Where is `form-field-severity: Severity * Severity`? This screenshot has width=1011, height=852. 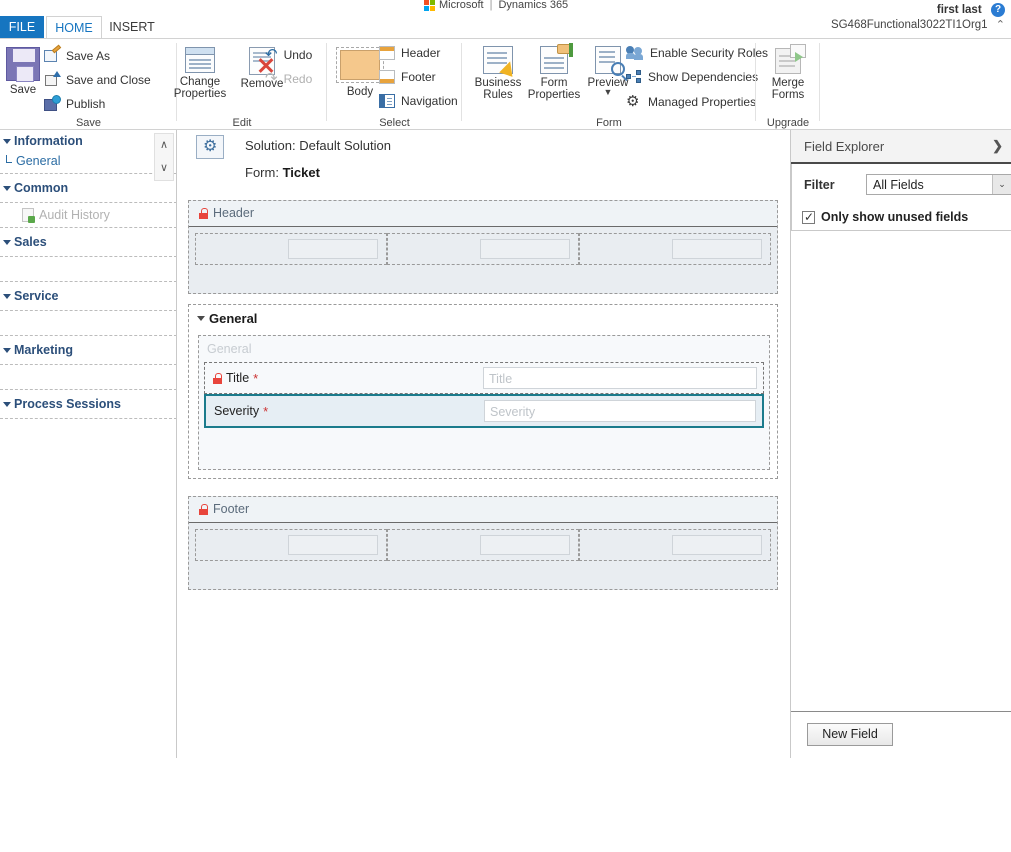
form-field-severity: Severity * Severity is located at coordinates (484, 411).